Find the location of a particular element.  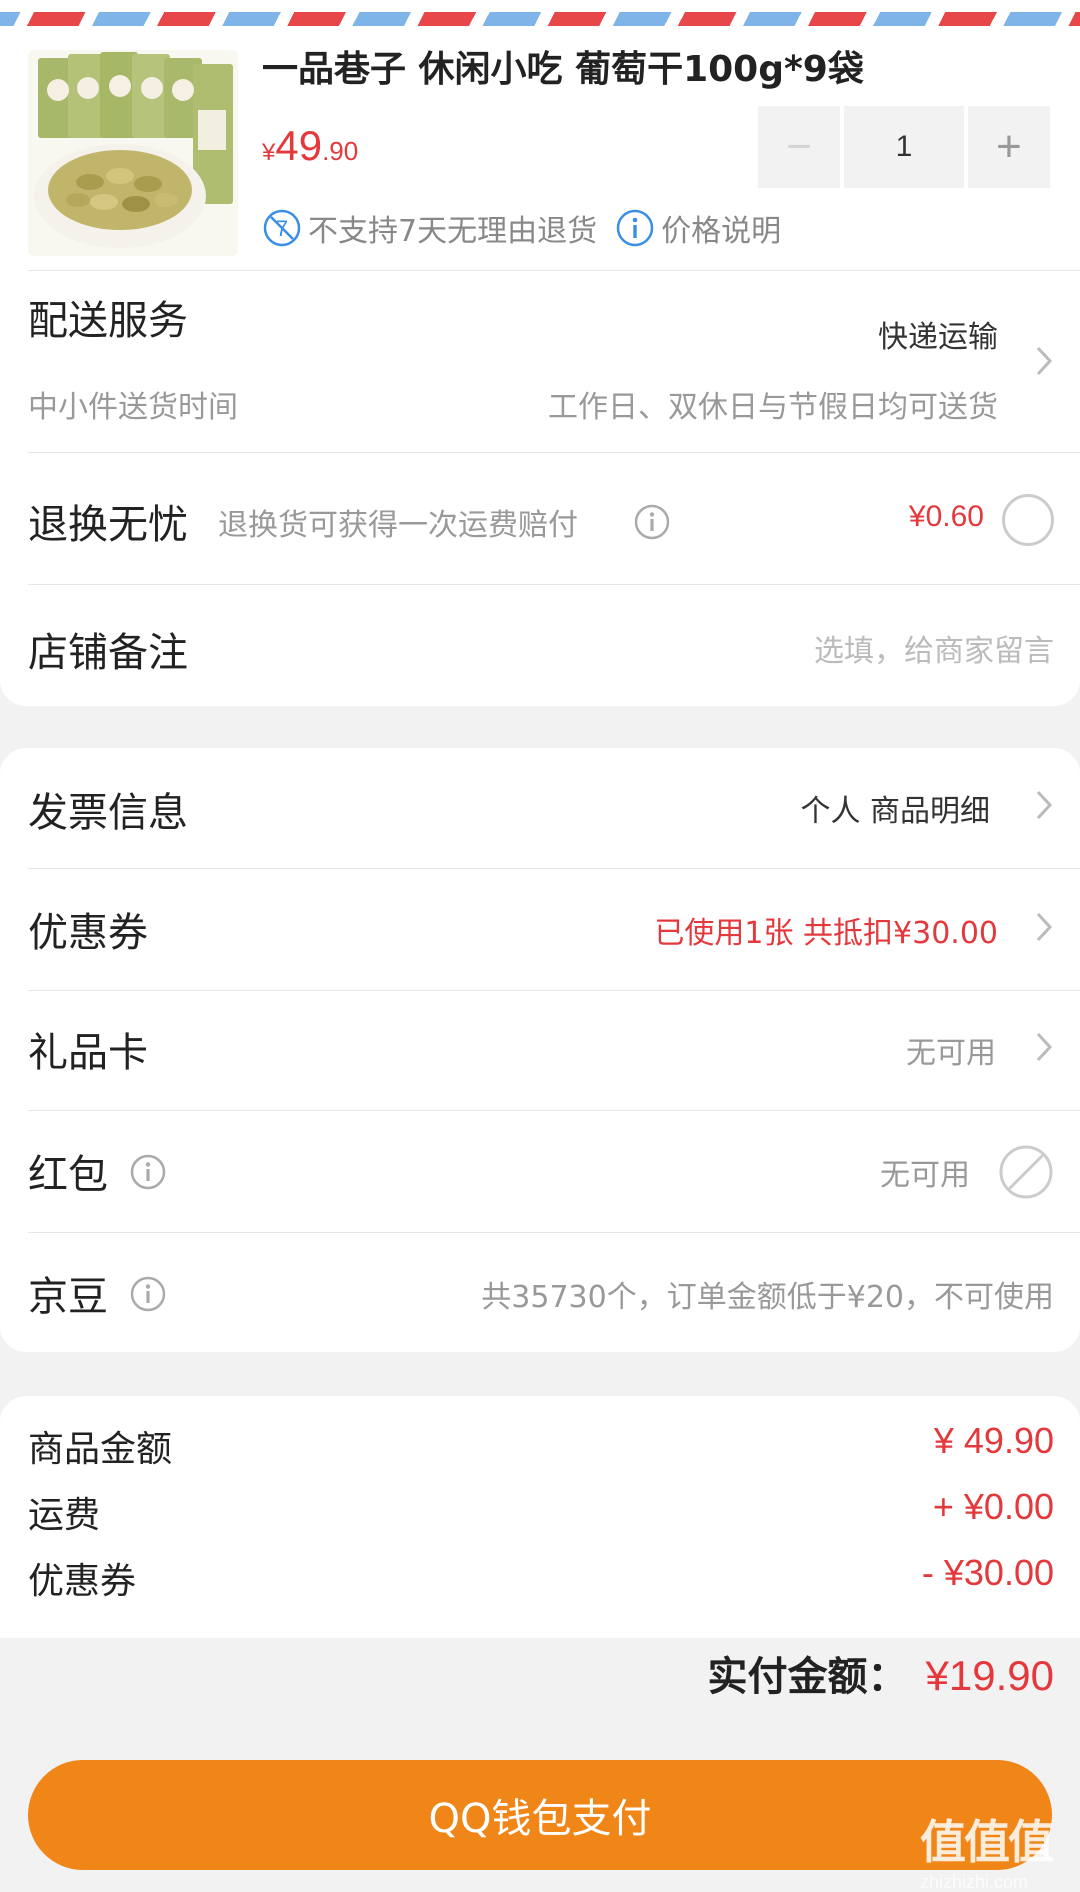

product-price: ¥49.90 is located at coordinates (310, 146).